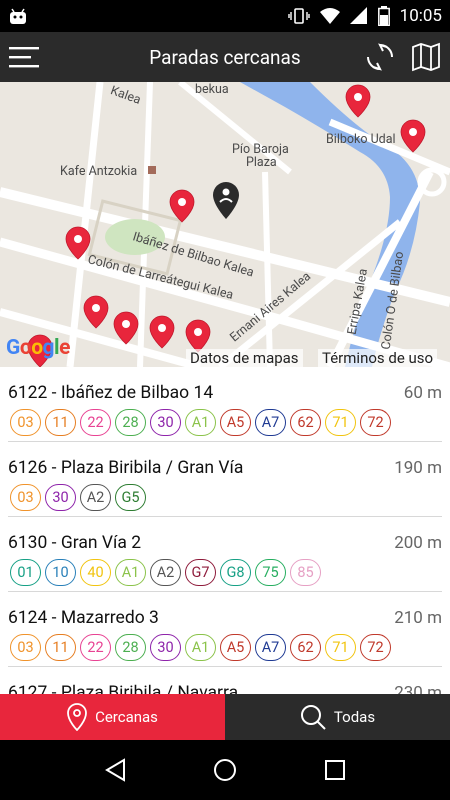 The width and height of the screenshot is (450, 800). Describe the element at coordinates (126, 717) in the screenshot. I see `tab-nearby-label: Cercanas` at that location.